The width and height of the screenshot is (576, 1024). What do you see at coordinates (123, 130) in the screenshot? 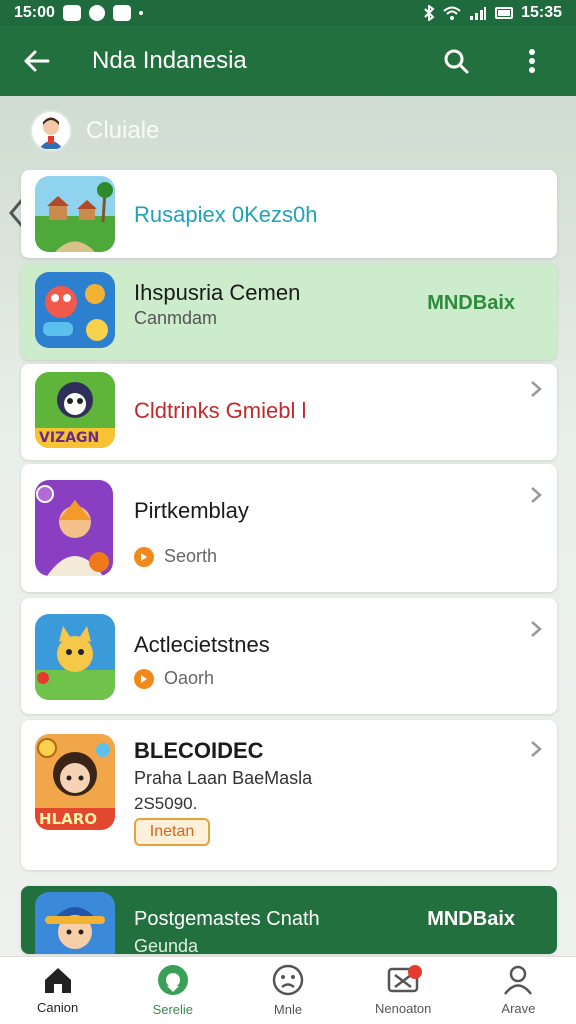
I see `user-name: Cluiale` at bounding box center [123, 130].